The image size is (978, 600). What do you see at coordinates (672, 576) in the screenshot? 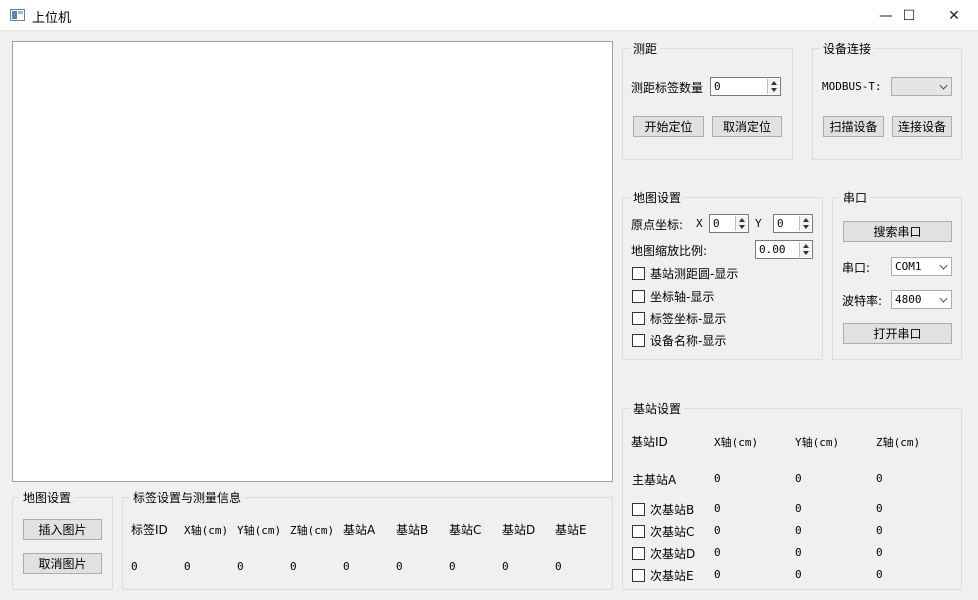
I see `bs-row-name: 次基站E` at bounding box center [672, 576].